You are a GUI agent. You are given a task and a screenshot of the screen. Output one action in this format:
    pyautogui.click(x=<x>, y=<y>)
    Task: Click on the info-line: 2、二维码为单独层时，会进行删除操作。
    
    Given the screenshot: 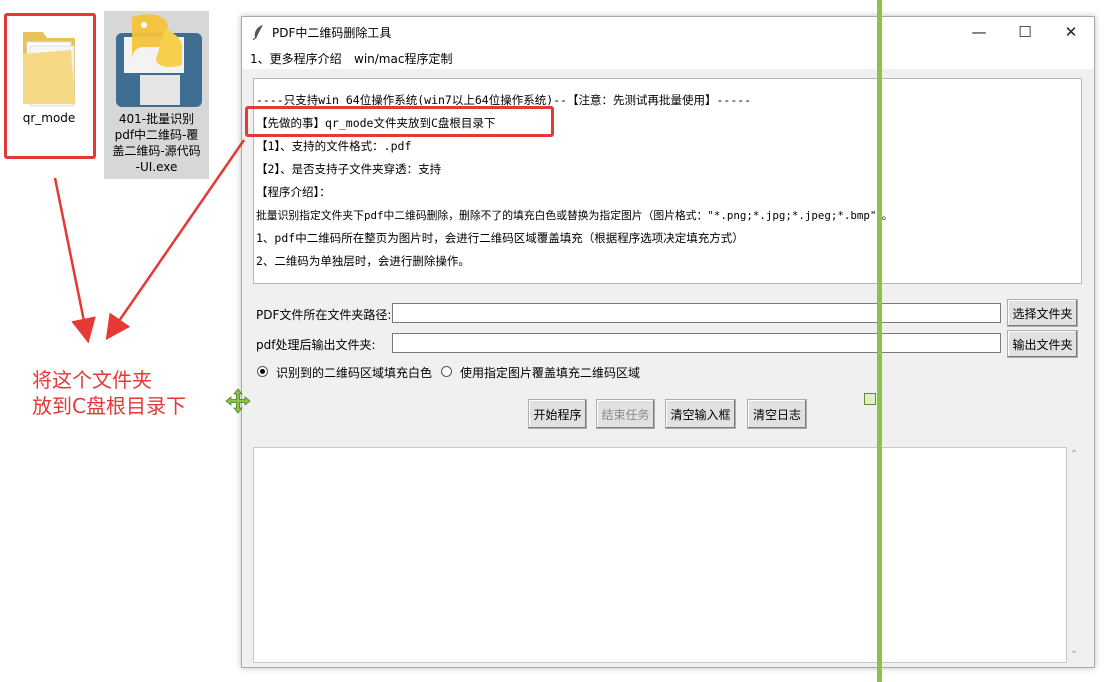 What is the action you would take?
    pyautogui.click(x=363, y=261)
    